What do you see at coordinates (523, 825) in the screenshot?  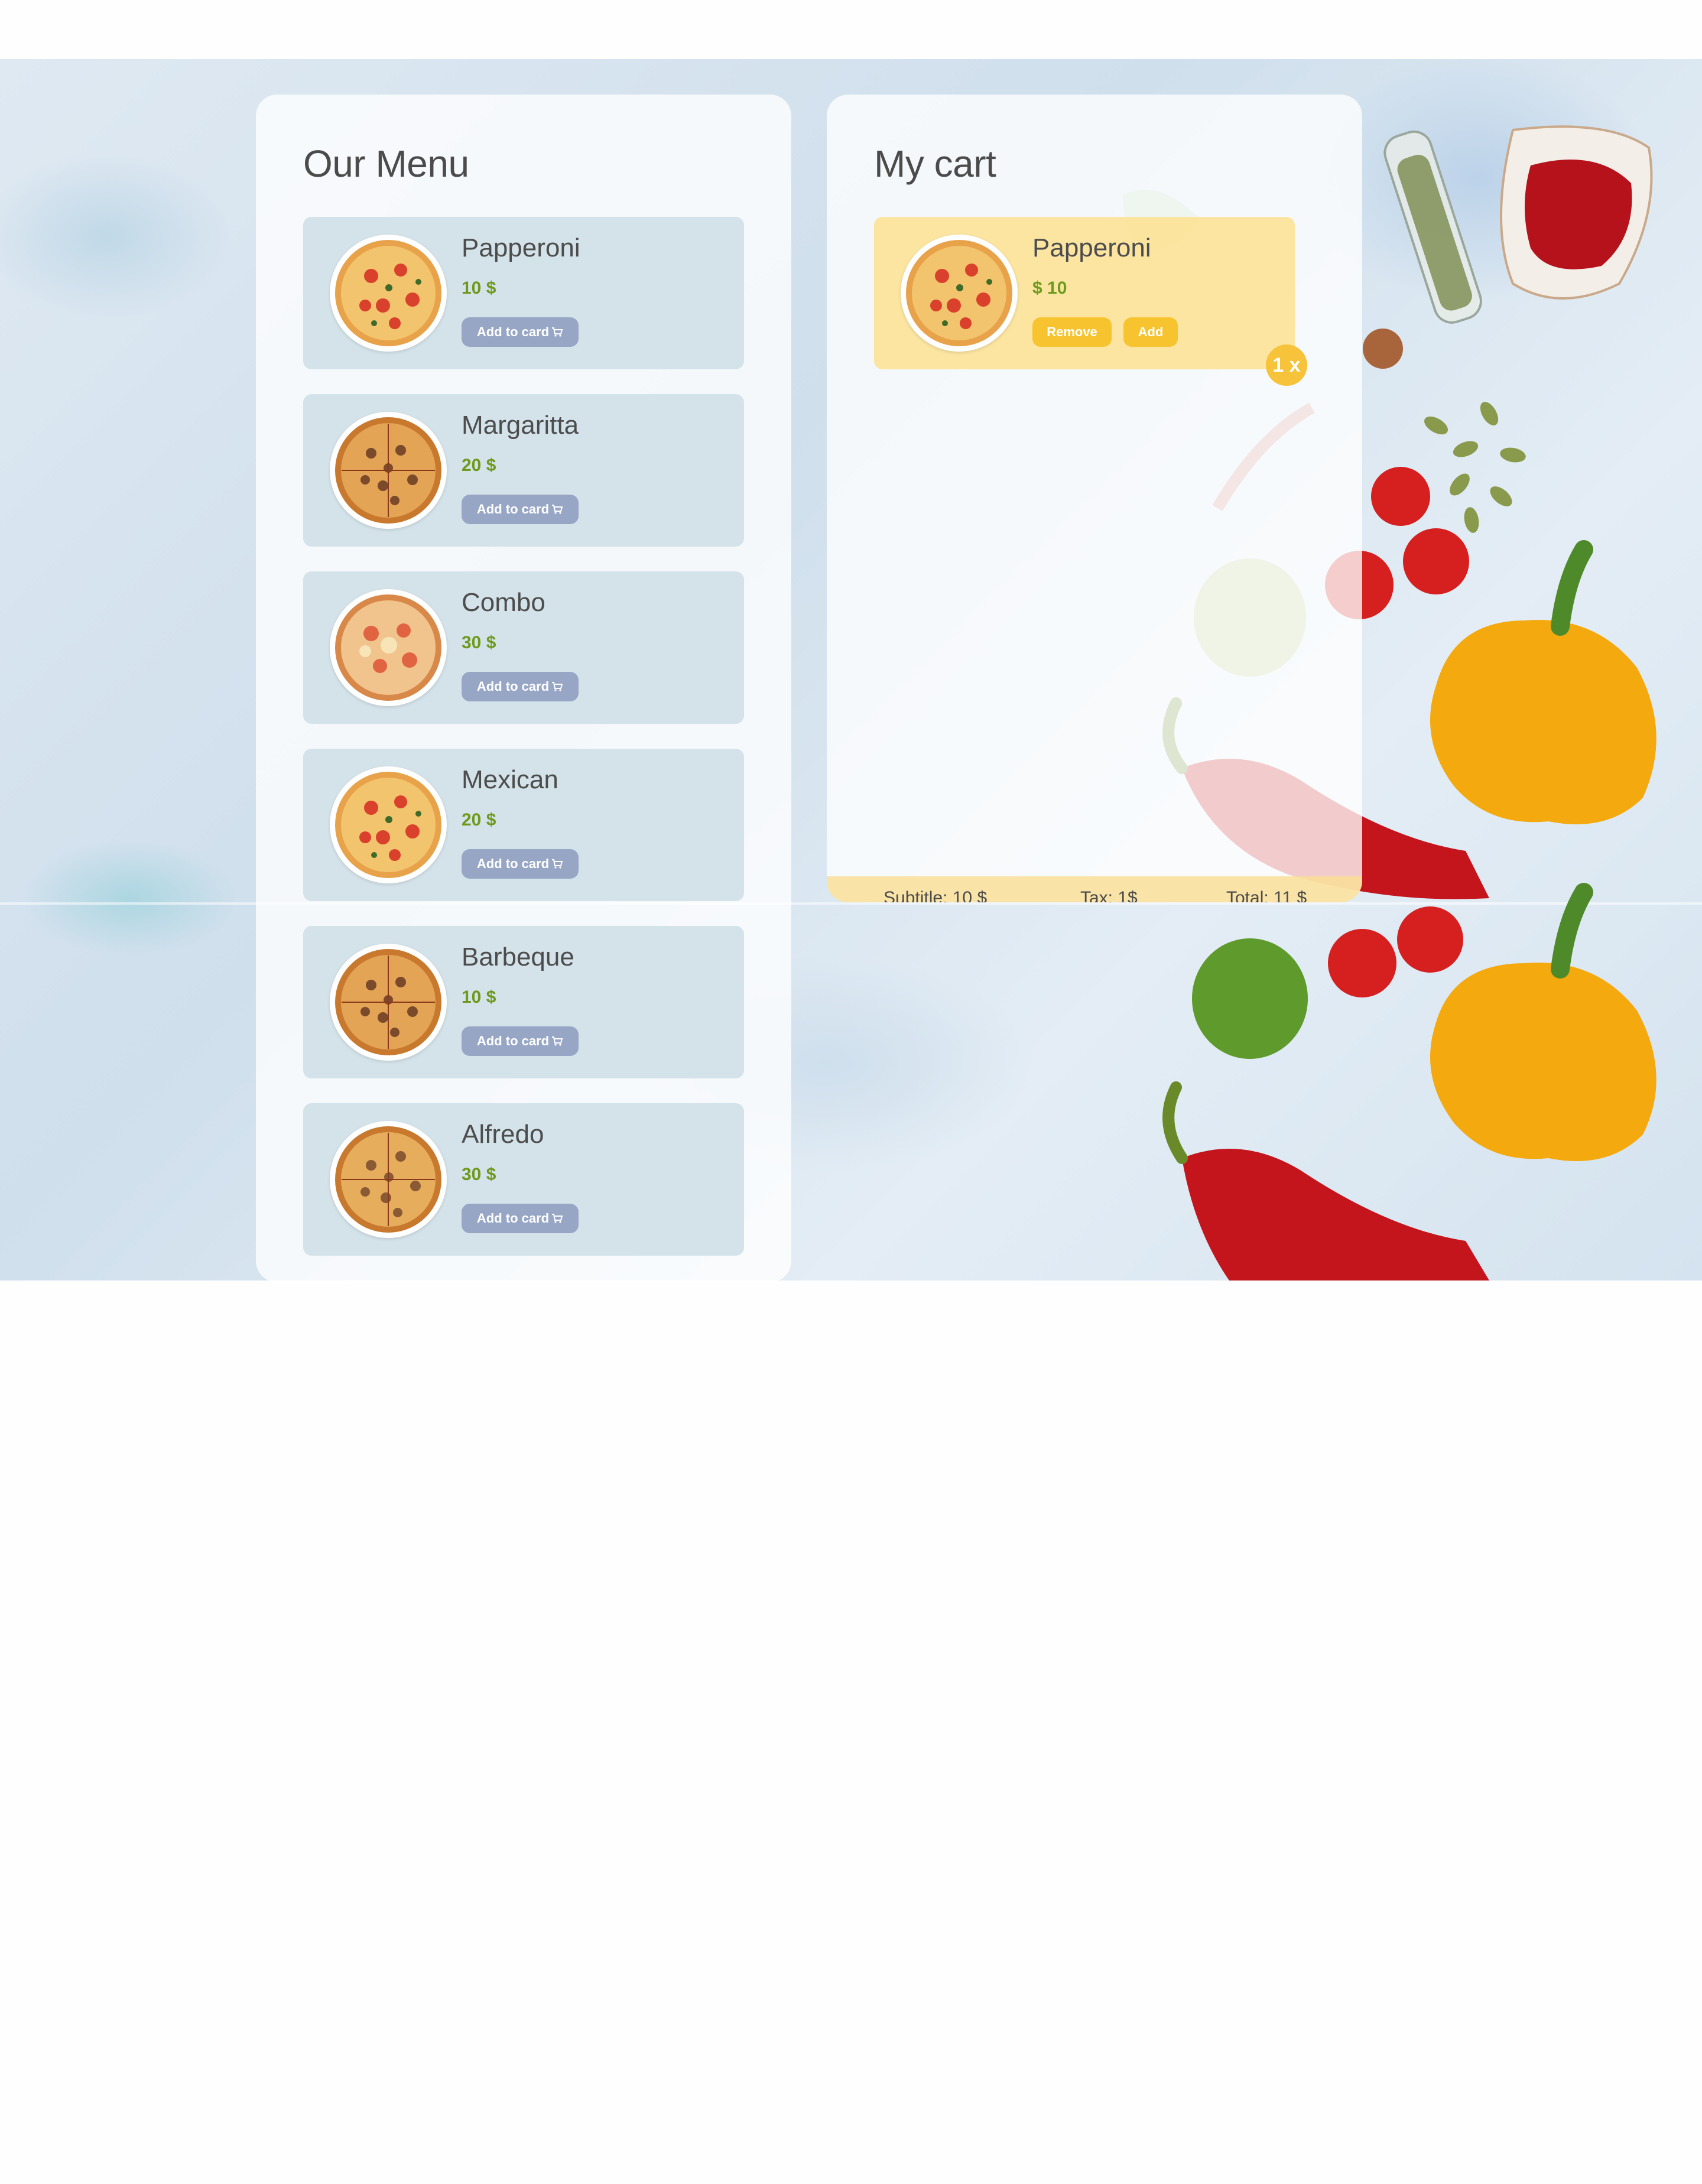 I see `menu-item-card: Mexican 20 $ Add to card` at bounding box center [523, 825].